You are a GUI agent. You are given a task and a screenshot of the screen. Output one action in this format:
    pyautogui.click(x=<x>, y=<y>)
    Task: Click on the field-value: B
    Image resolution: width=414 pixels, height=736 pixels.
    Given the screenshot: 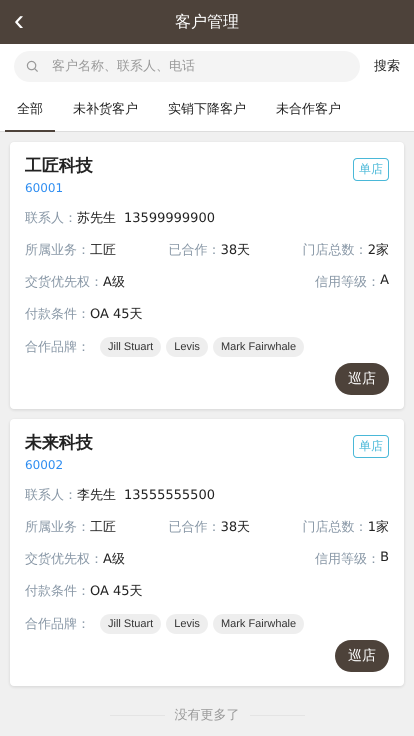 What is the action you would take?
    pyautogui.click(x=384, y=558)
    